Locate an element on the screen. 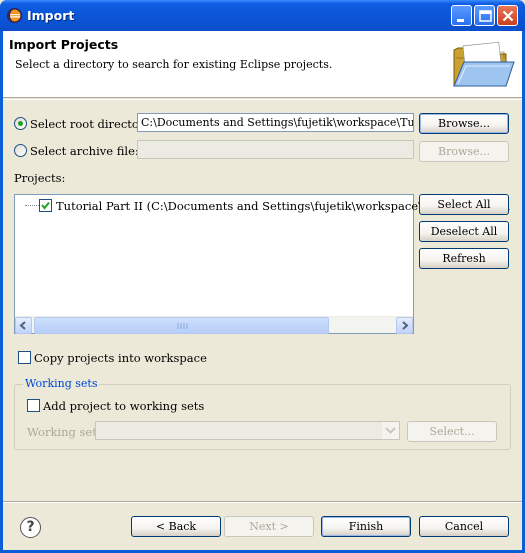  window-title: Import is located at coordinates (51, 15).